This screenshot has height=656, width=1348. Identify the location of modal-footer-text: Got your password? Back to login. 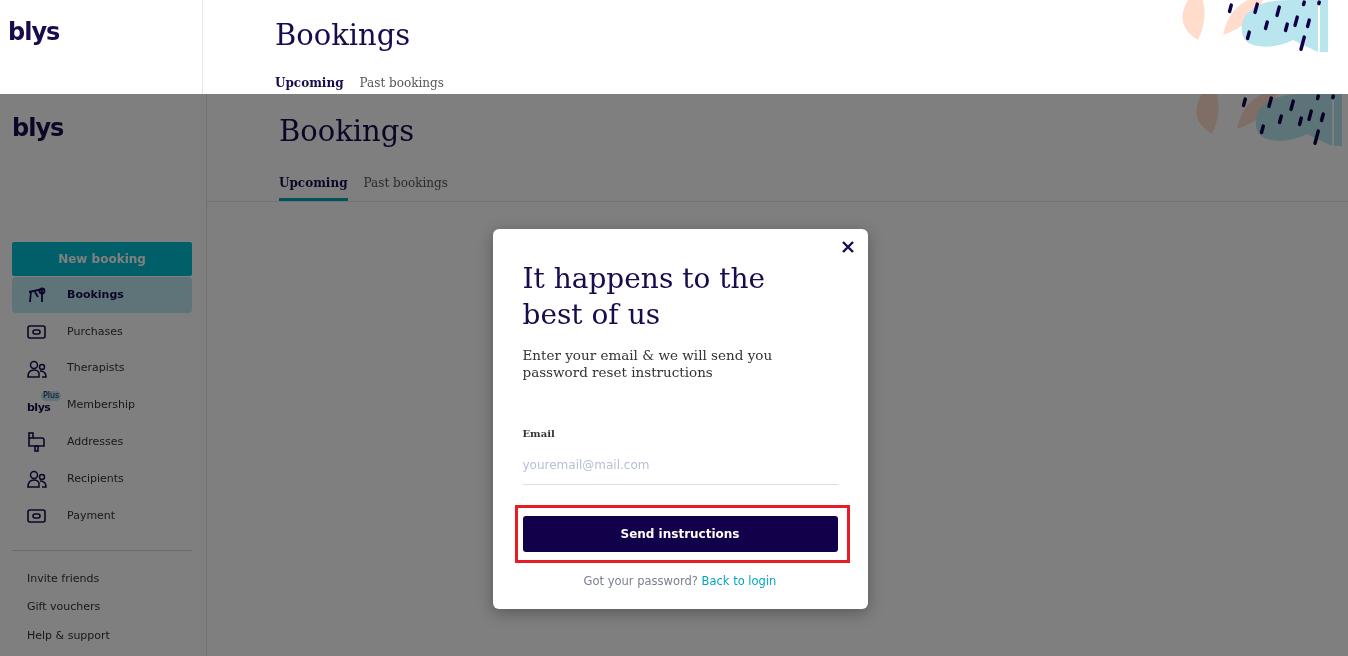
(680, 581).